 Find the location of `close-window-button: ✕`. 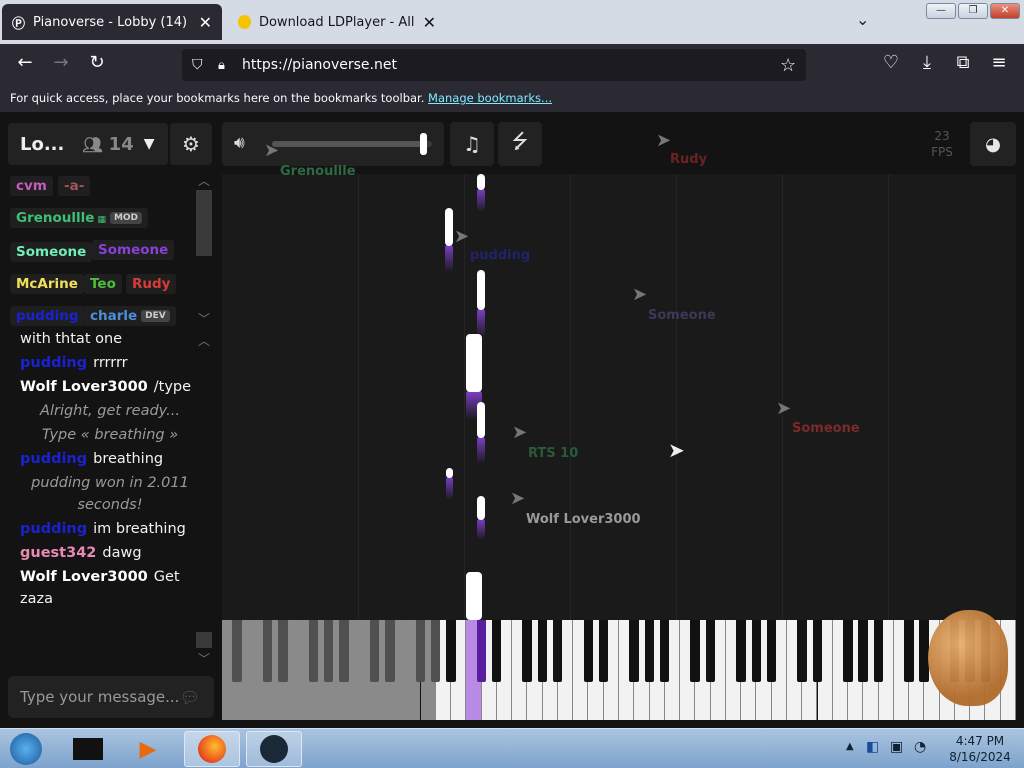

close-window-button: ✕ is located at coordinates (1005, 11).